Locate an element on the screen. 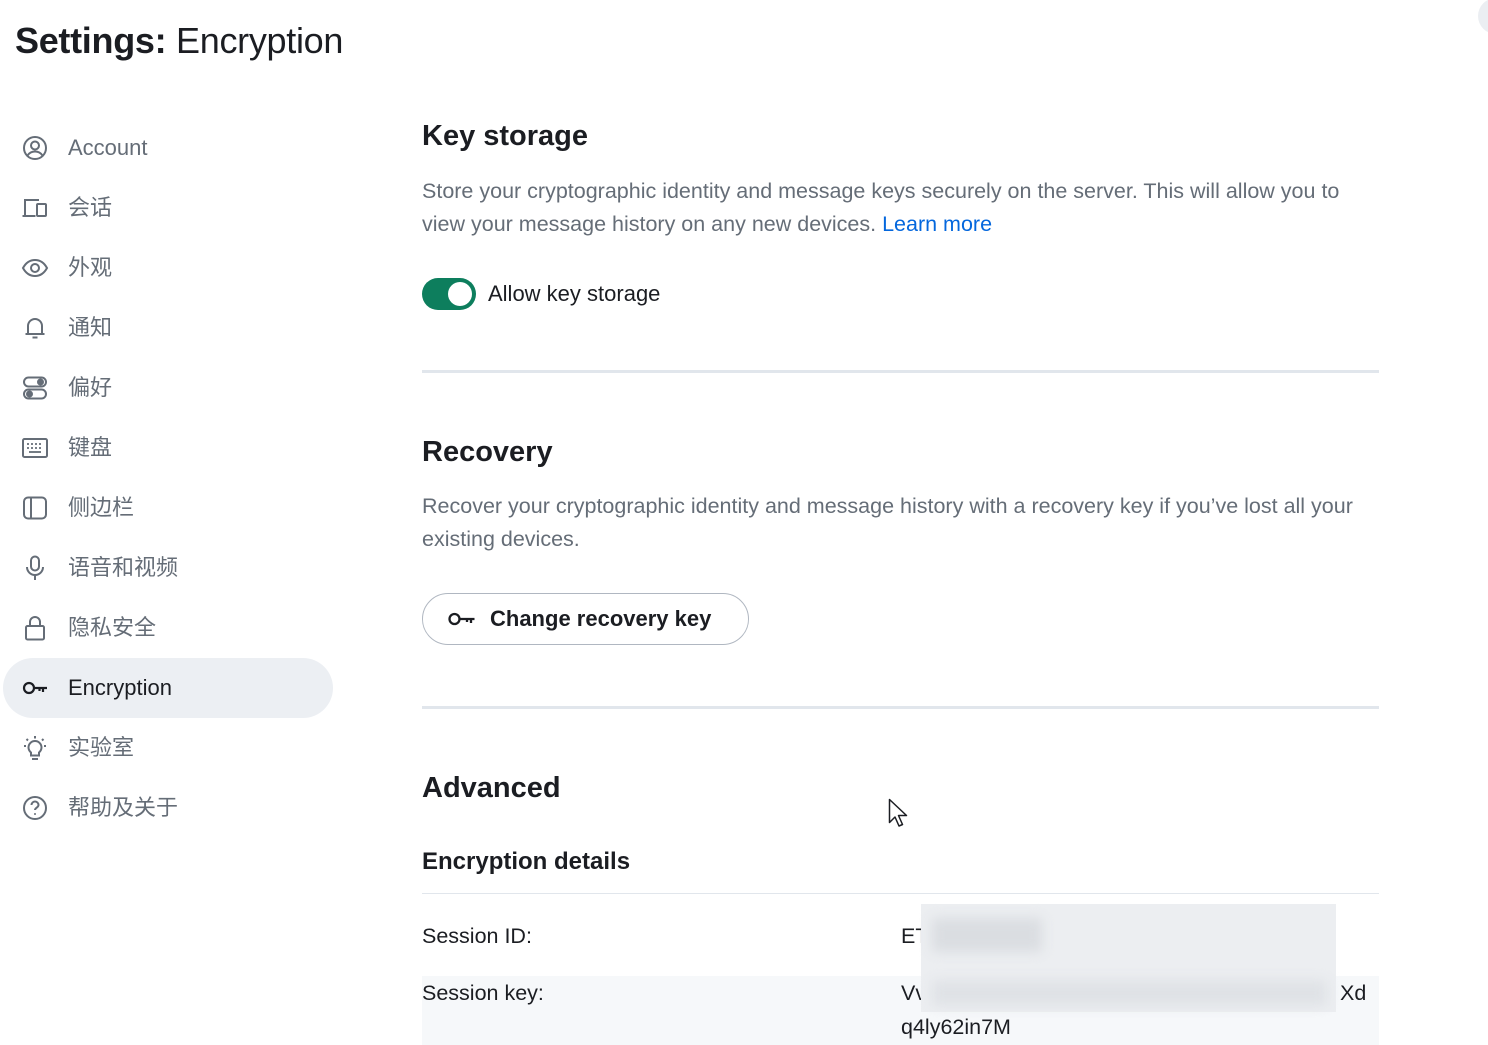 The width and height of the screenshot is (1488, 1045). allow-key-storage-label: Allow key storage is located at coordinates (574, 293).